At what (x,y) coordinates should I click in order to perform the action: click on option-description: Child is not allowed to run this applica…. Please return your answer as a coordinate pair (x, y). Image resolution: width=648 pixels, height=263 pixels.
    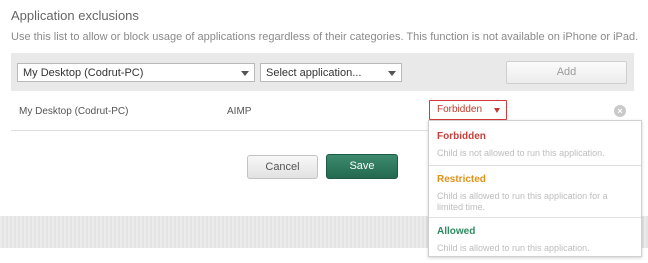
    Looking at the image, I should click on (521, 153).